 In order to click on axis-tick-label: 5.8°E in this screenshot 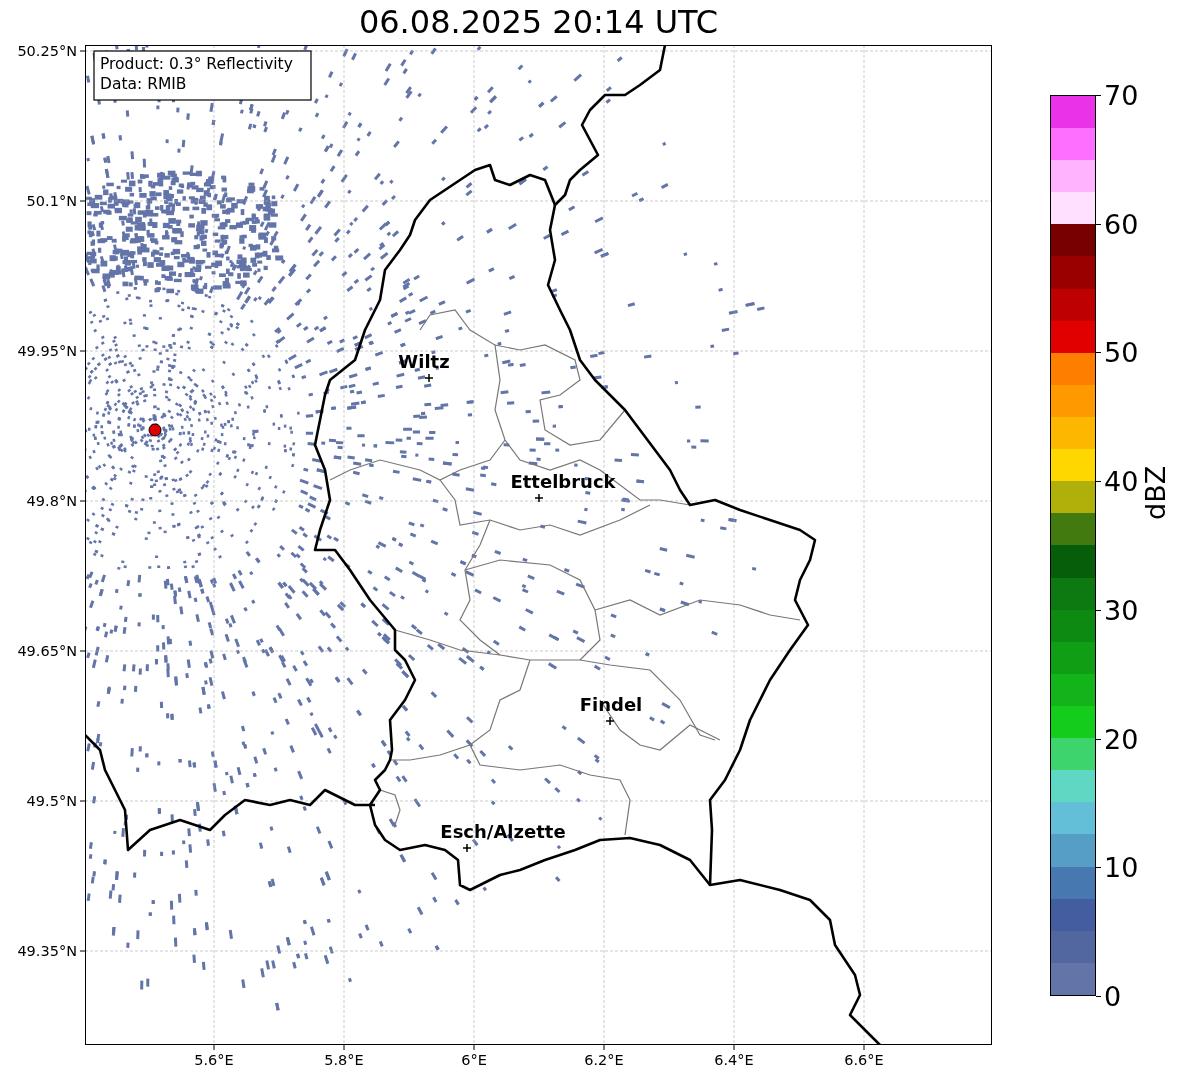, I will do `click(344, 1060)`.